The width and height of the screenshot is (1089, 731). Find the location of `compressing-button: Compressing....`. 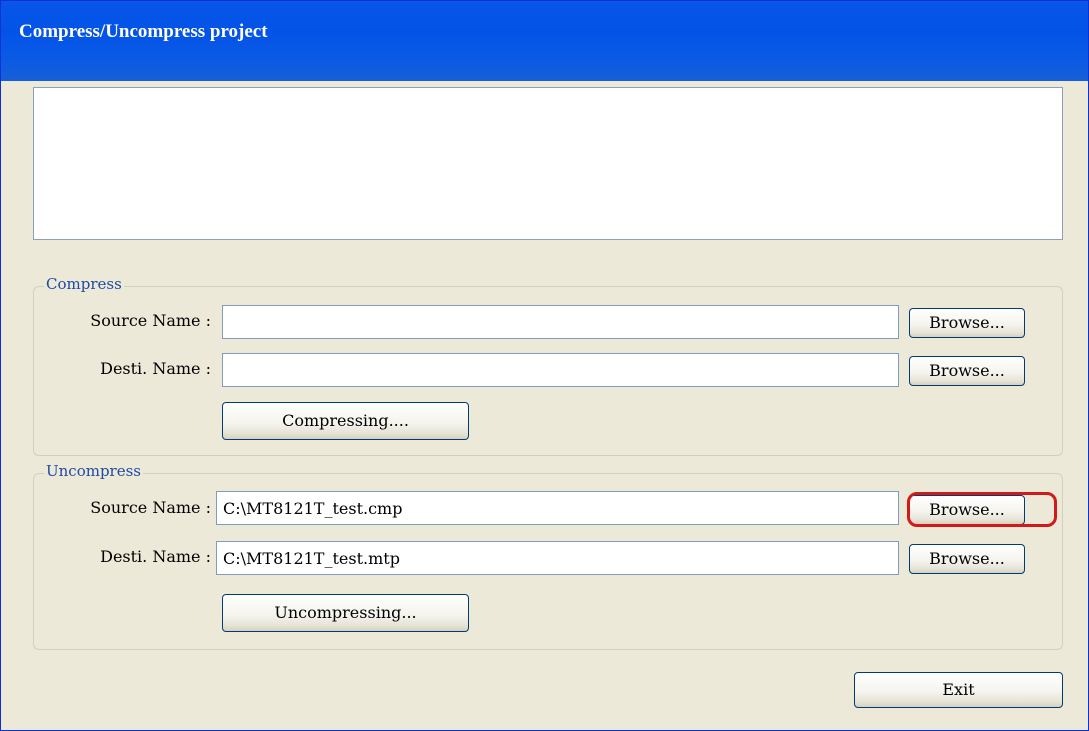

compressing-button: Compressing.... is located at coordinates (345, 421).